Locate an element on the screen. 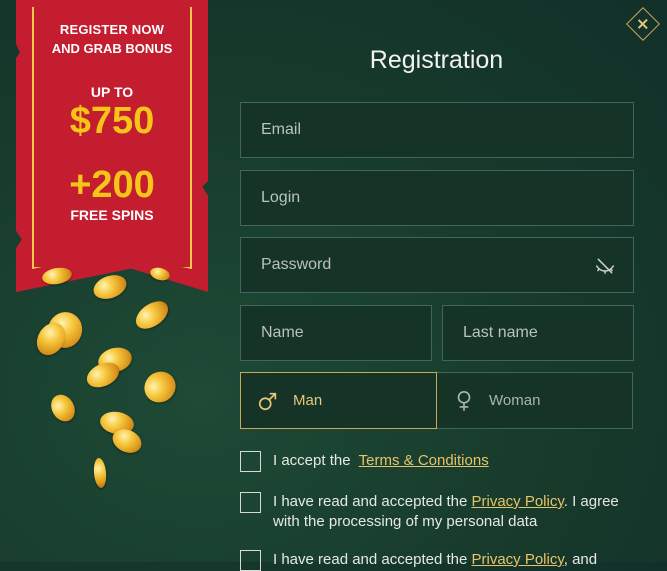 Image resolution: width=667 pixels, height=571 pixels. promo-line2: AND GRAB BONUS is located at coordinates (112, 48).